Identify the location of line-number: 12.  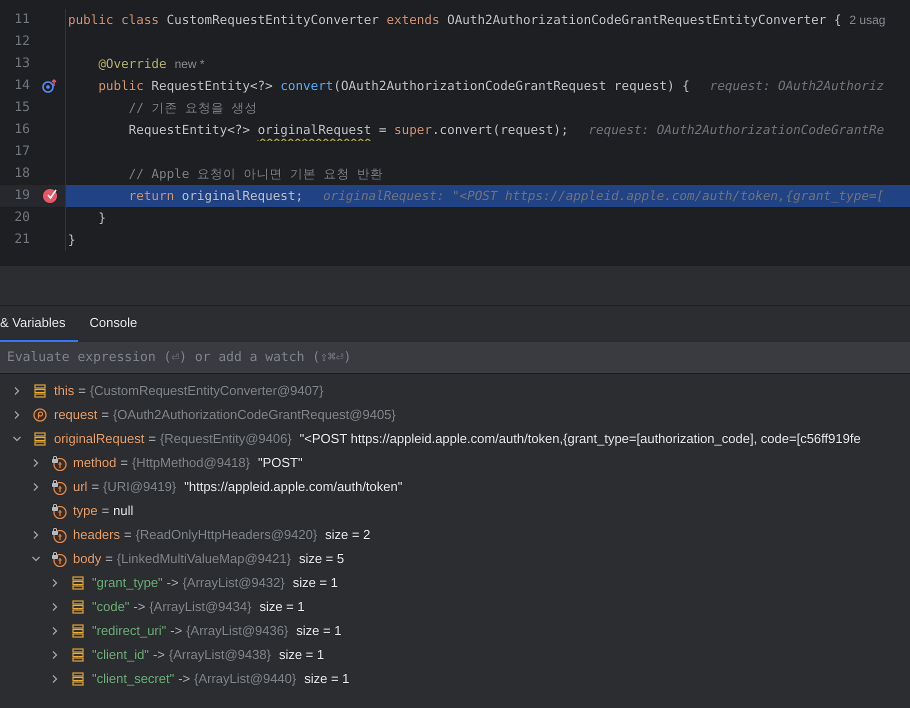
(21, 42).